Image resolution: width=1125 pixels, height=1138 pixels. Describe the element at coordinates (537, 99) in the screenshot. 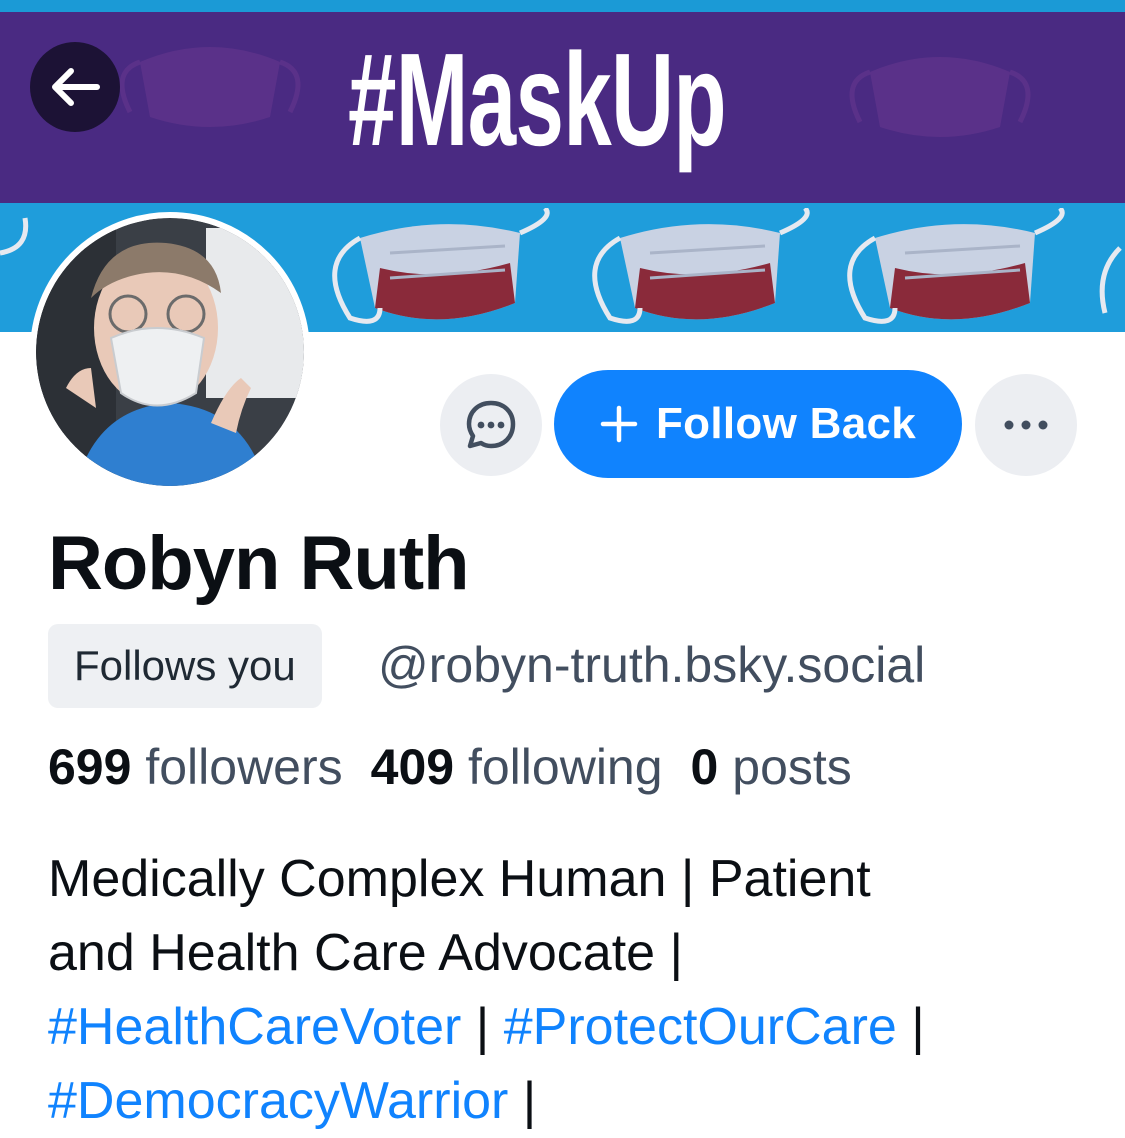

I see `banner-title: #MaskUp` at that location.